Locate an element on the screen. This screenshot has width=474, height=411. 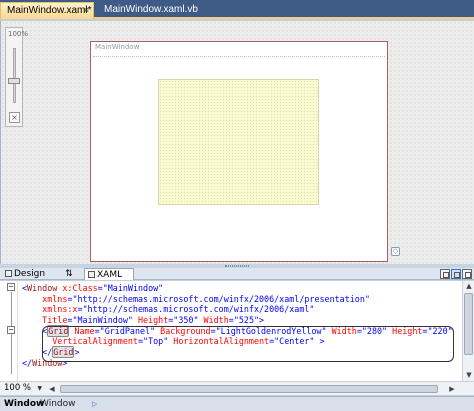
xaml-view-icon is located at coordinates (91, 274).